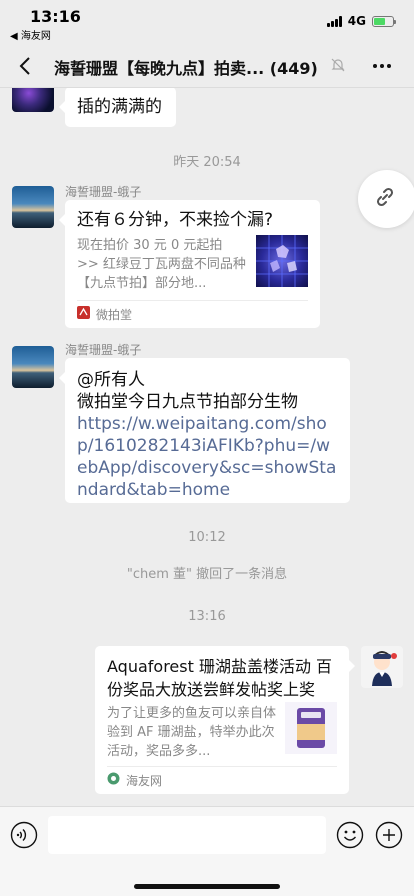 The image size is (414, 896). What do you see at coordinates (220, 678) in the screenshot?
I see `card-title: Aquaforest 珊湖盐盖楼活动 百份奖品大放送尝鲜发帖奖上奖` at bounding box center [220, 678].